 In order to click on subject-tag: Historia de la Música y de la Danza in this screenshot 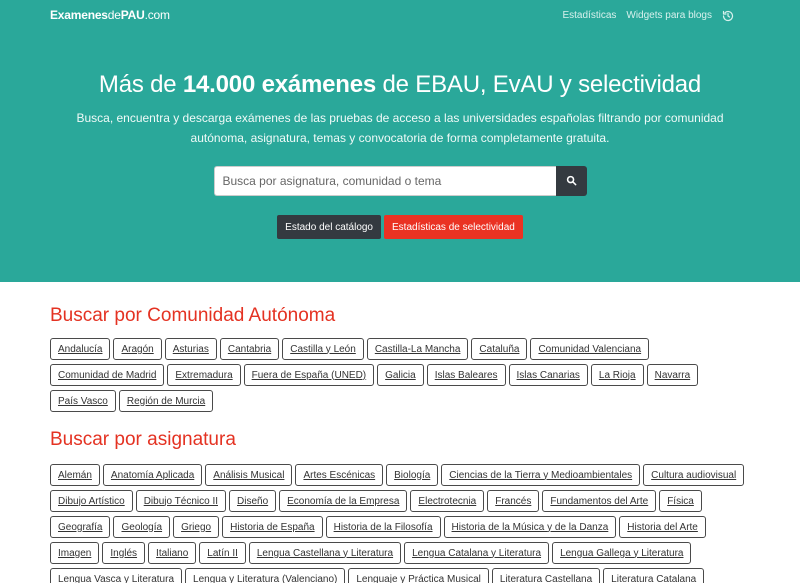, I will do `click(530, 527)`.